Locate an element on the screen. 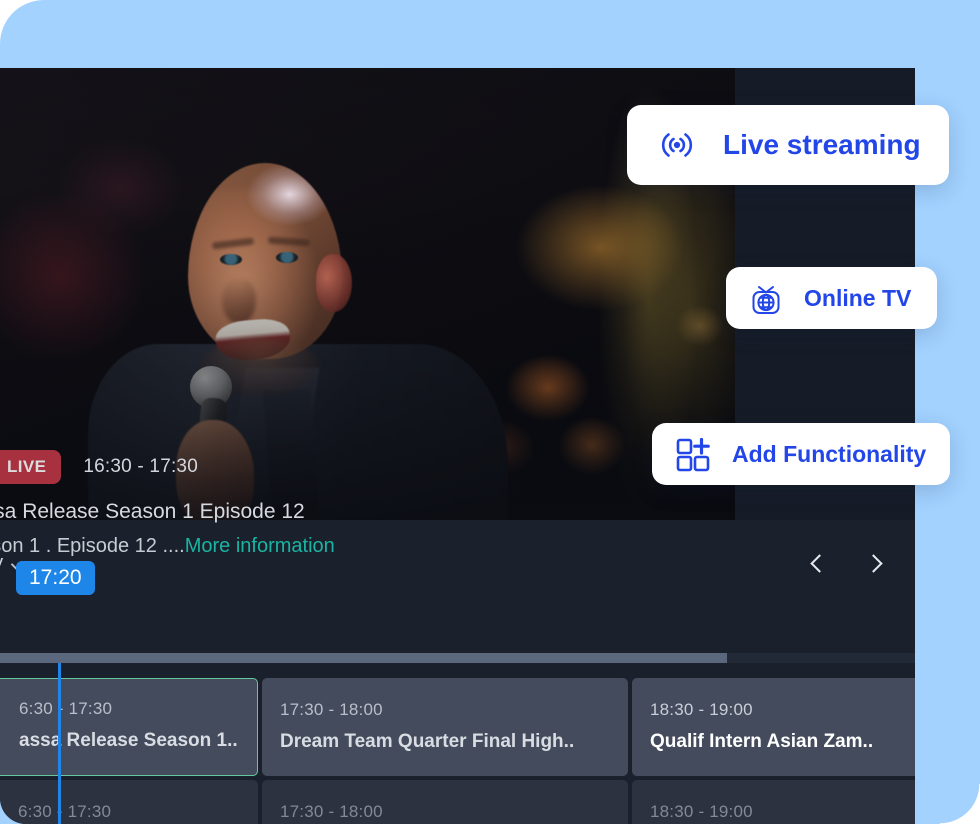 This screenshot has height=824, width=980. program-cell-title: Dream Team Quarter Final High.. is located at coordinates (427, 741).